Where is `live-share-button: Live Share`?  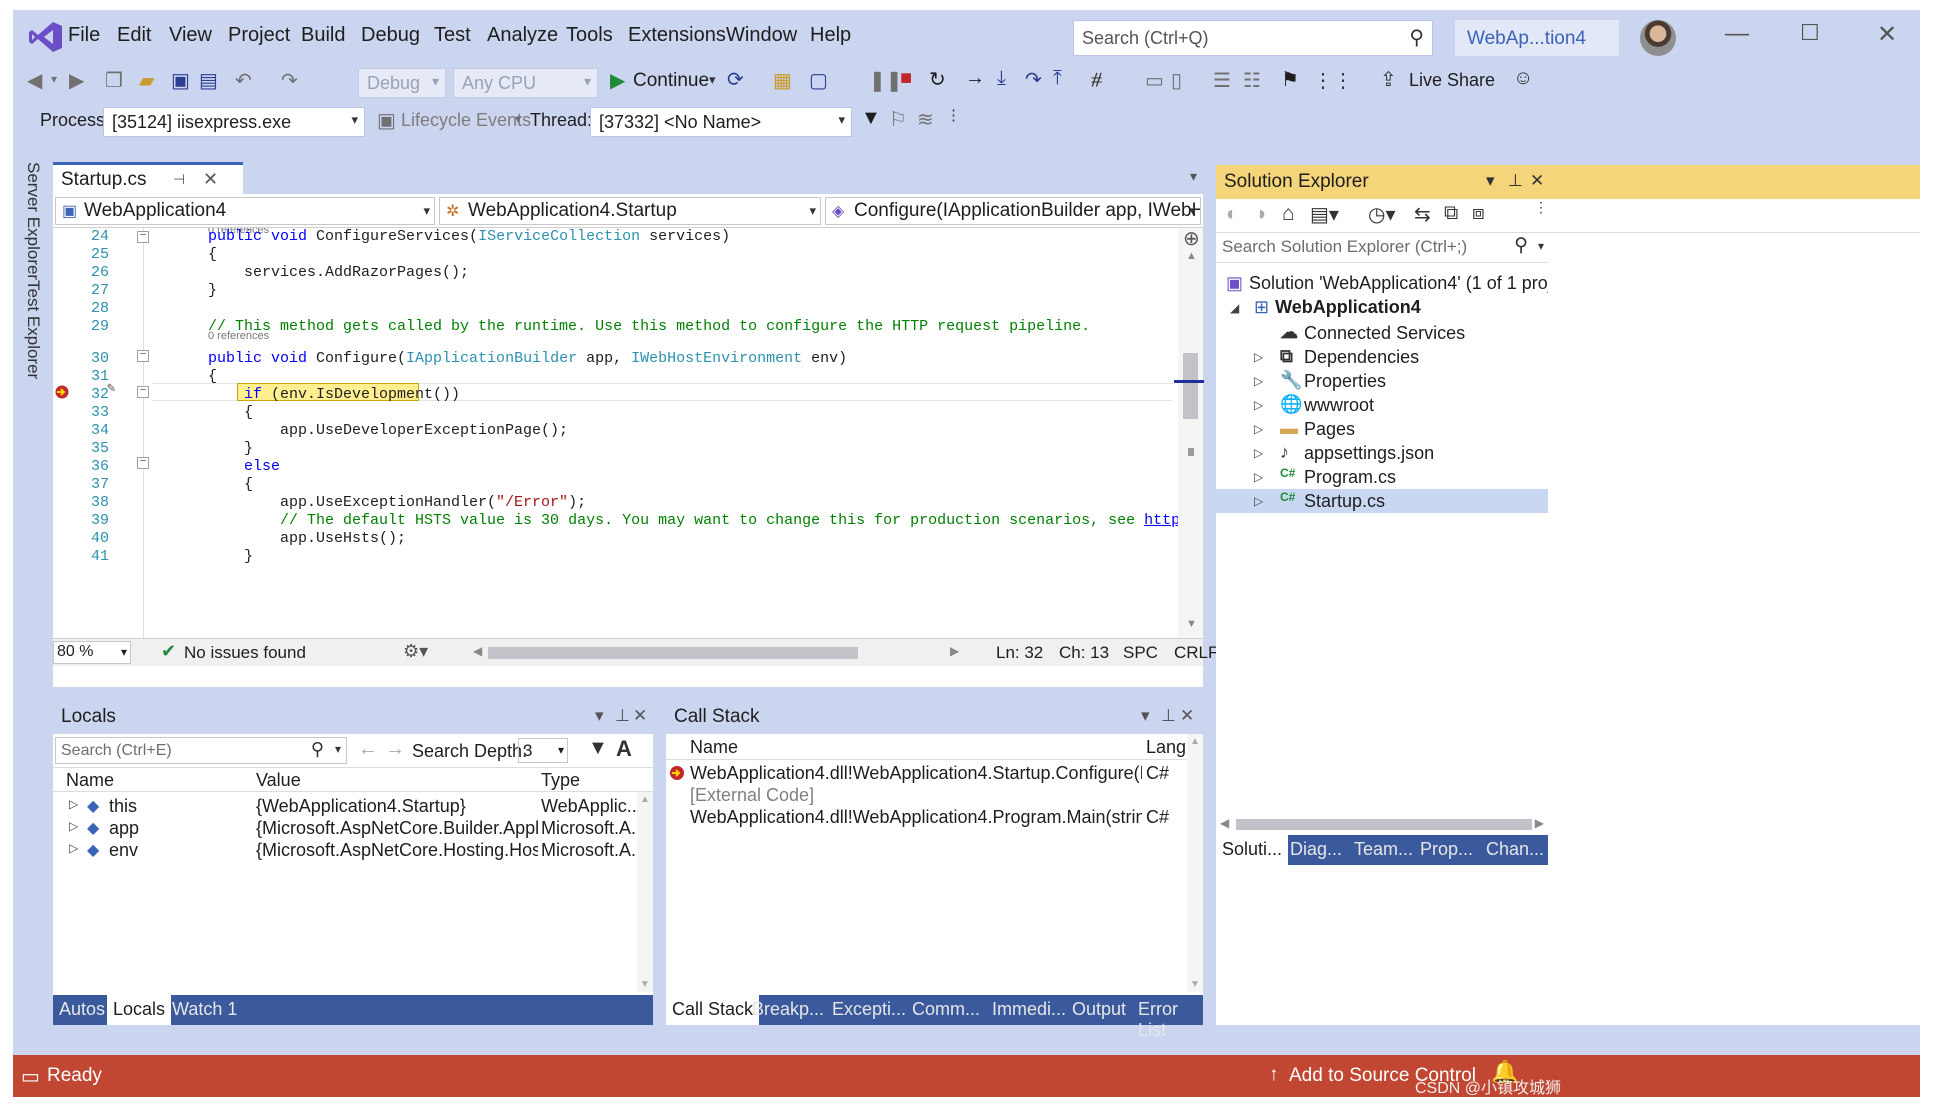
live-share-button: Live Share is located at coordinates (1452, 80).